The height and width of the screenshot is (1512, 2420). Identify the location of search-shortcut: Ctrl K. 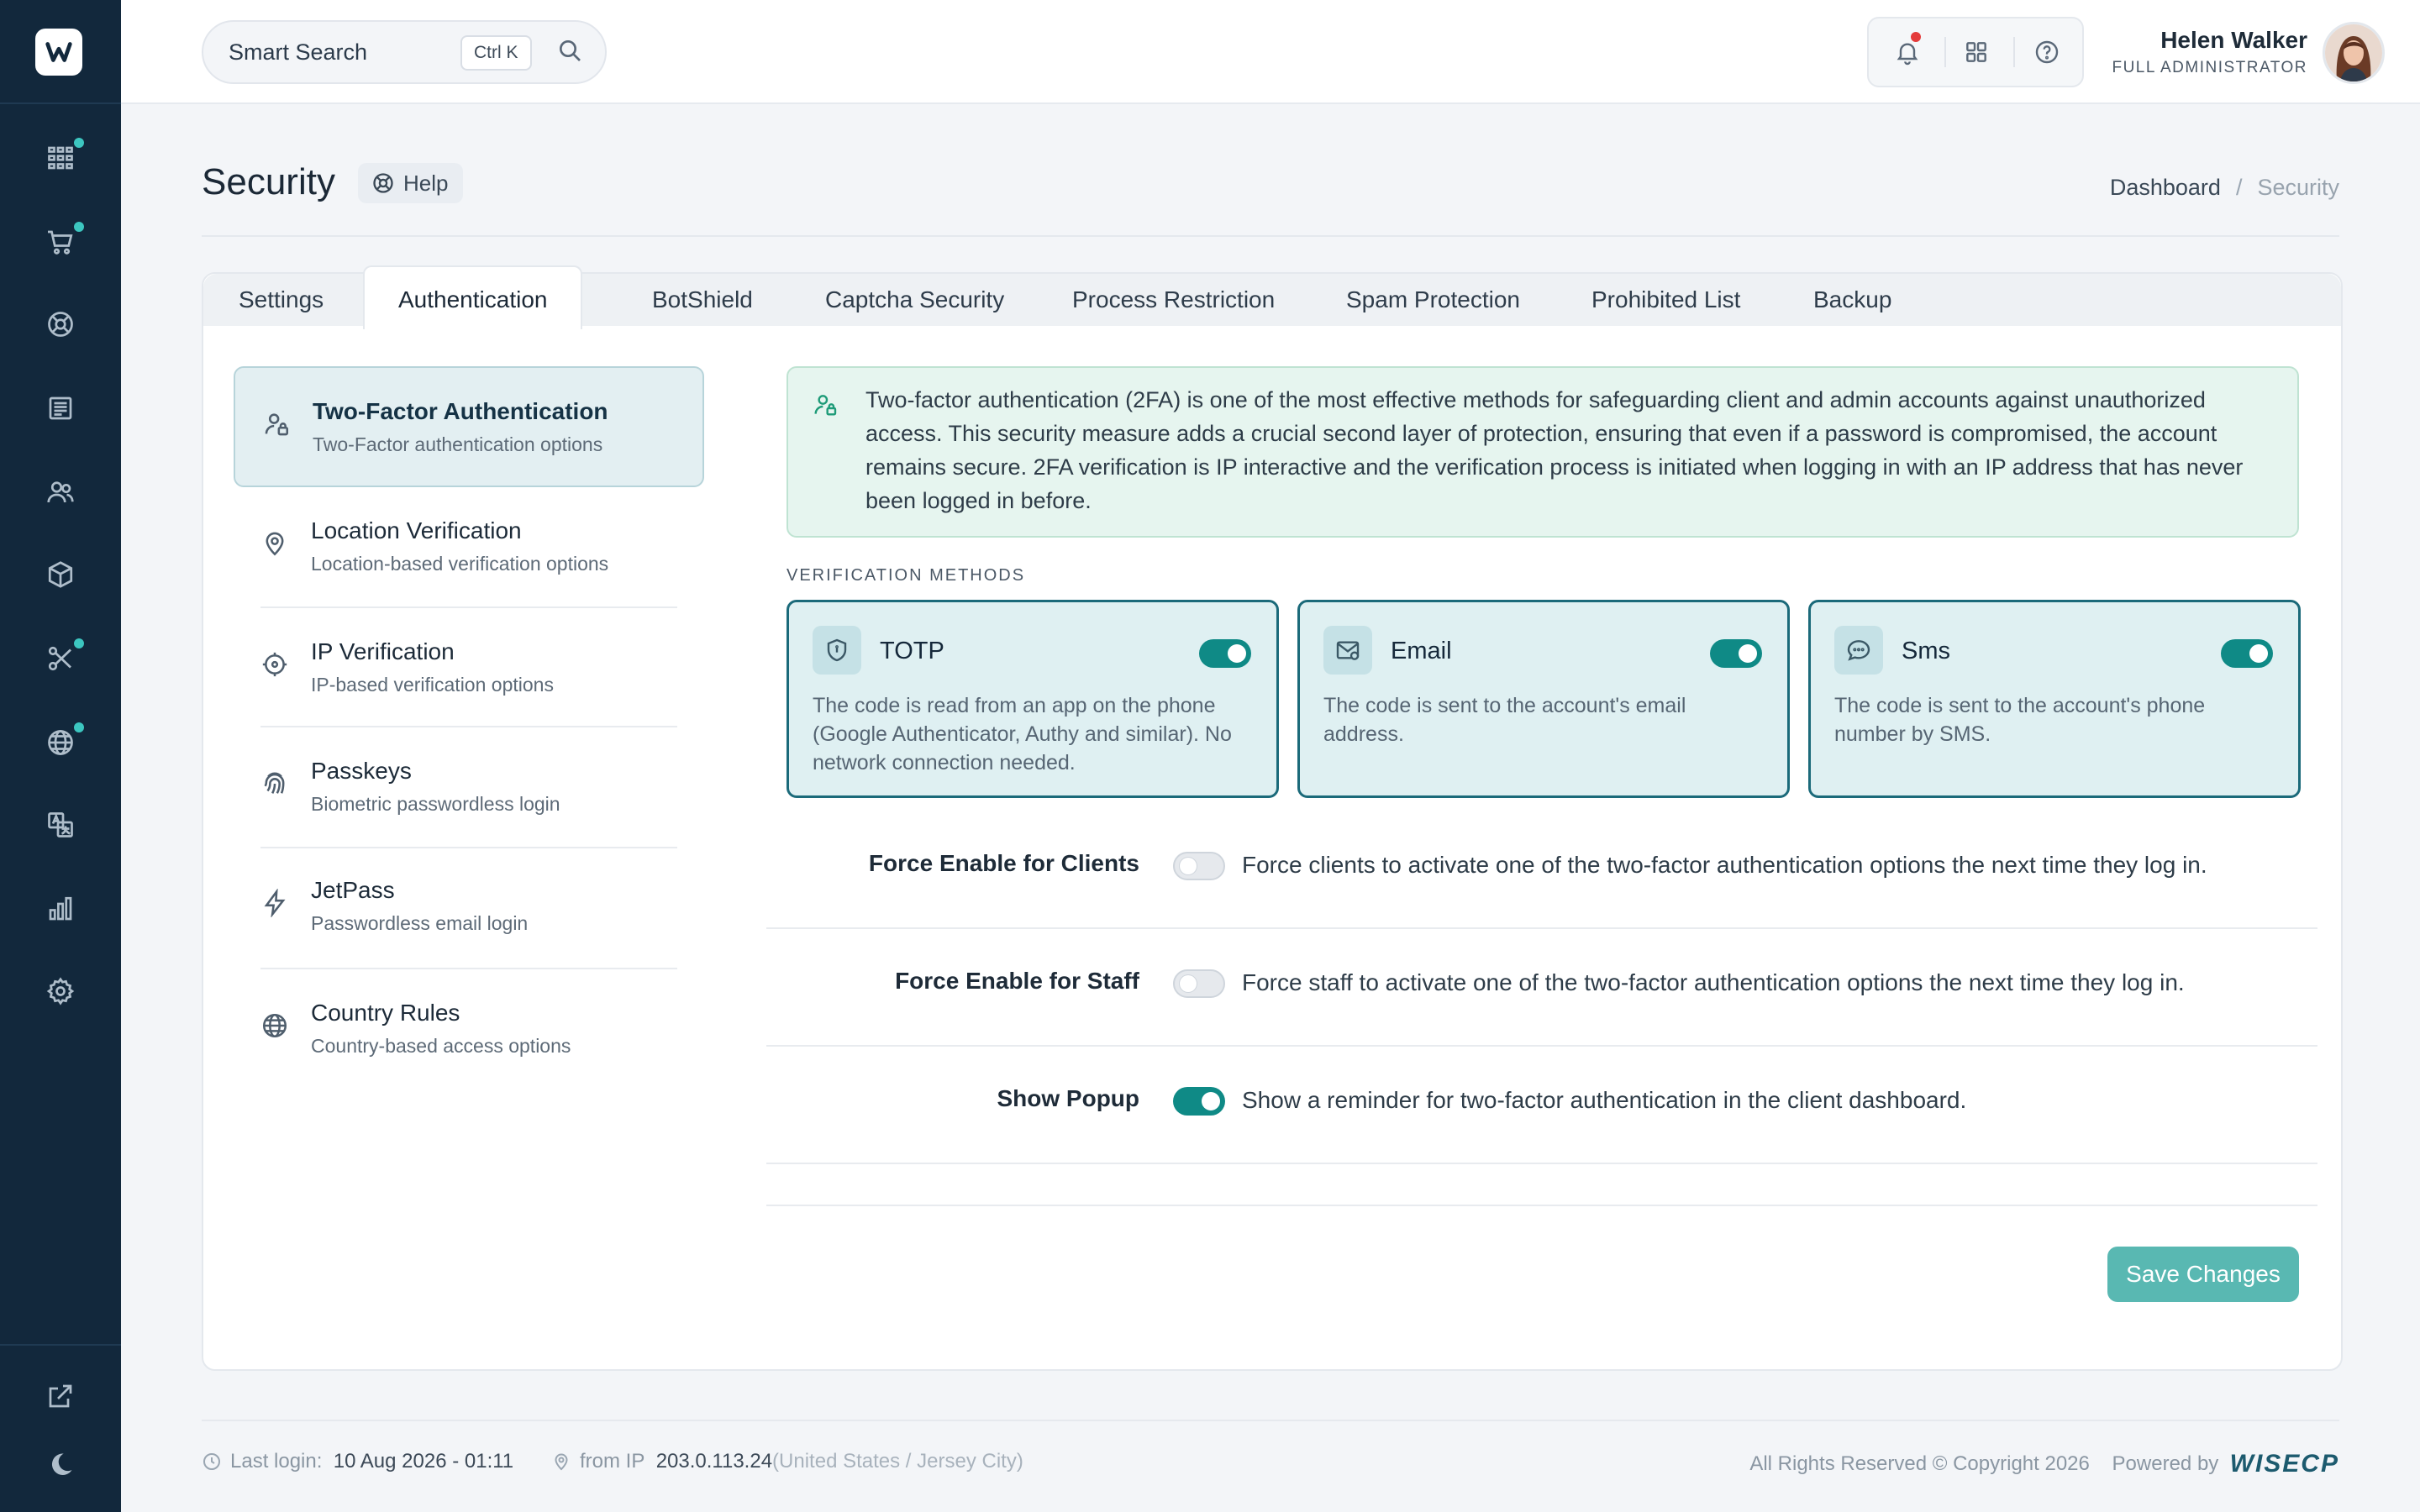
(496, 53).